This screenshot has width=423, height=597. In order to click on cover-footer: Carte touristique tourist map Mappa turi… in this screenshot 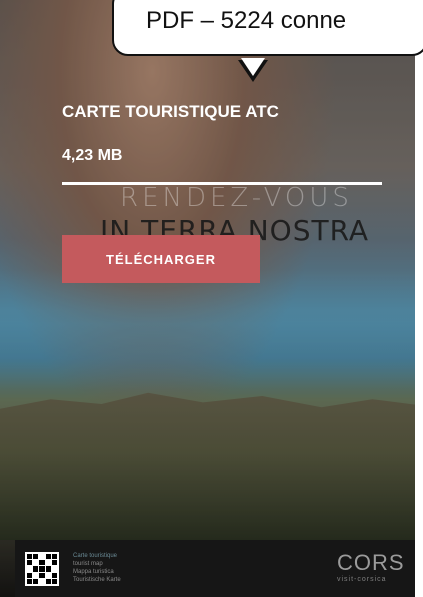, I will do `click(215, 568)`.